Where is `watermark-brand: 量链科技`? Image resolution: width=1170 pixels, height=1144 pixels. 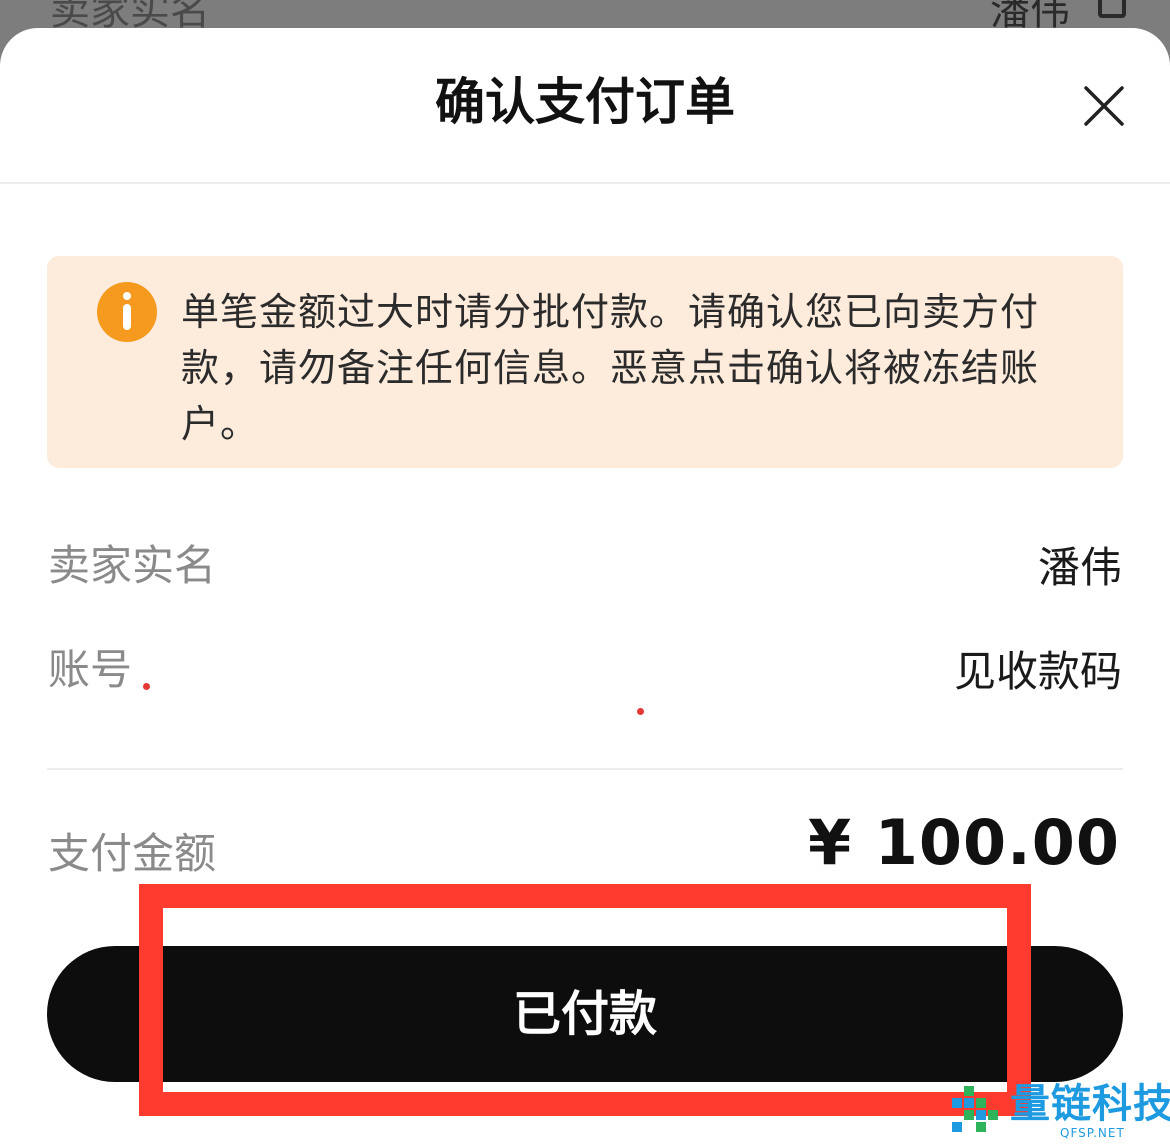 watermark-brand: 量链科技 is located at coordinates (1090, 1104).